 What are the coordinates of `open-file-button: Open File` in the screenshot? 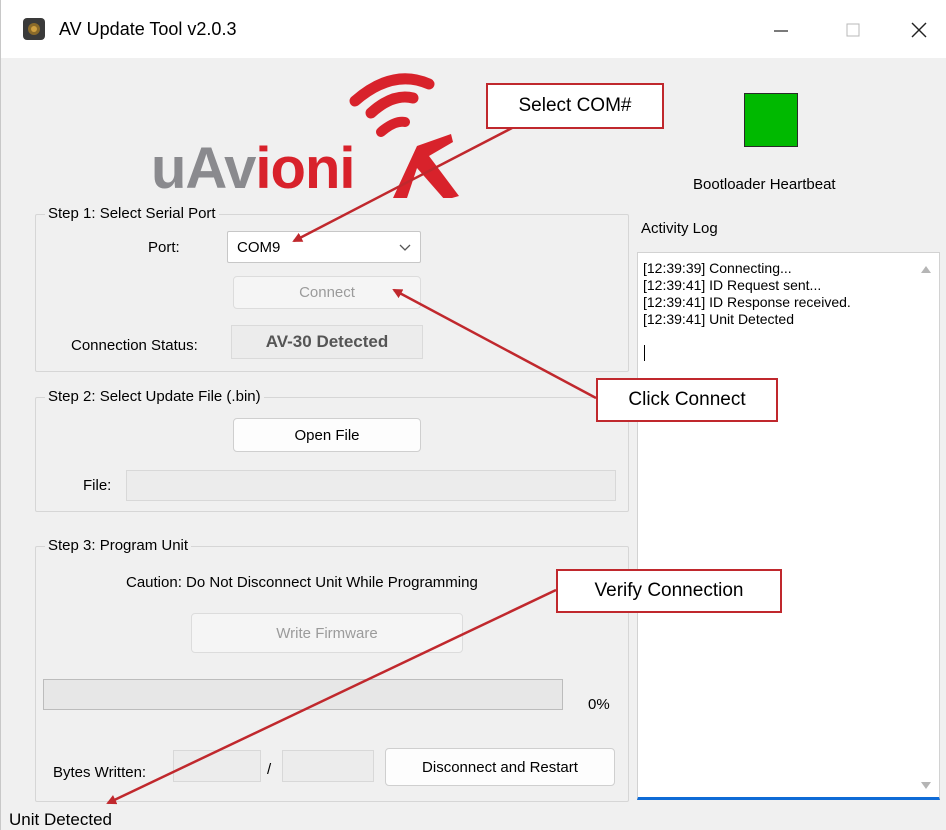 It's located at (327, 435).